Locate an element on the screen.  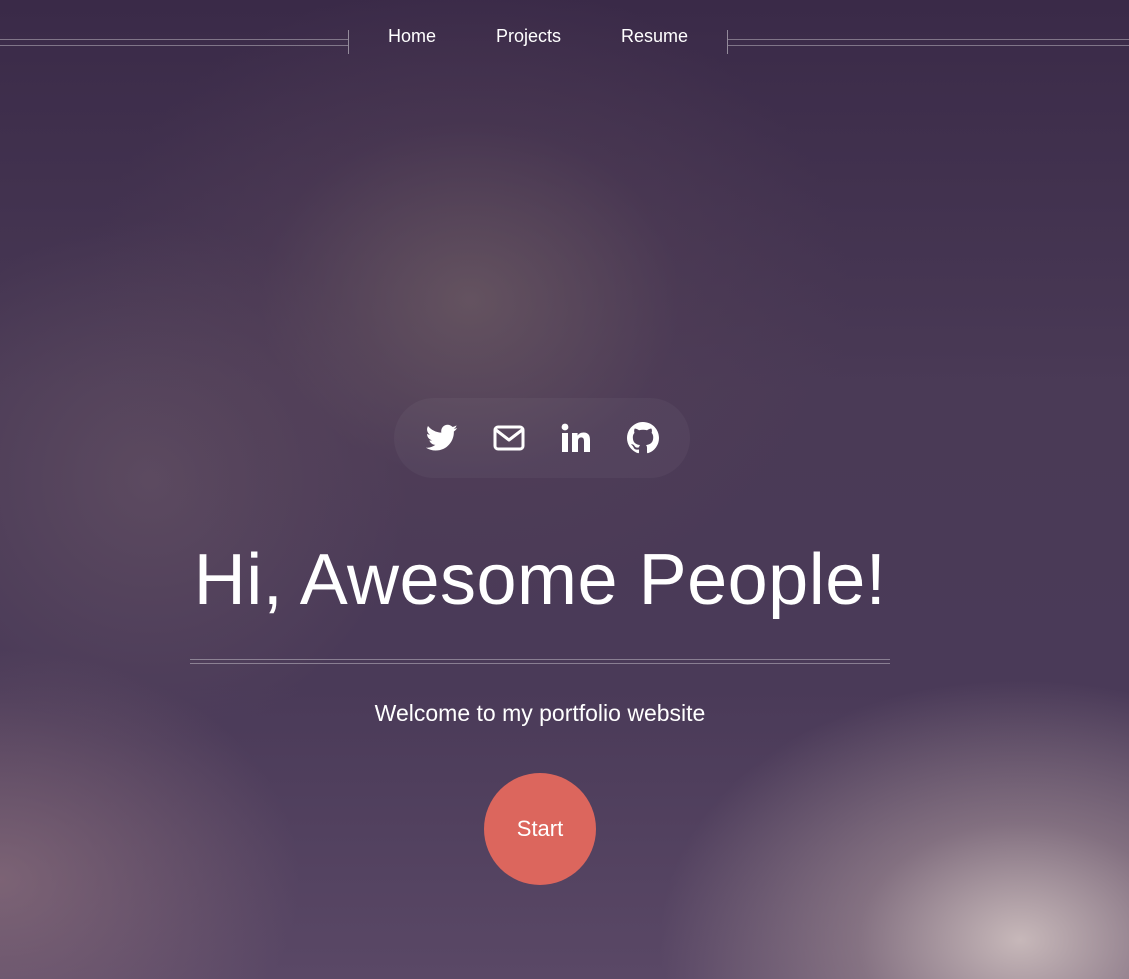
twitter-icon is located at coordinates (441, 438).